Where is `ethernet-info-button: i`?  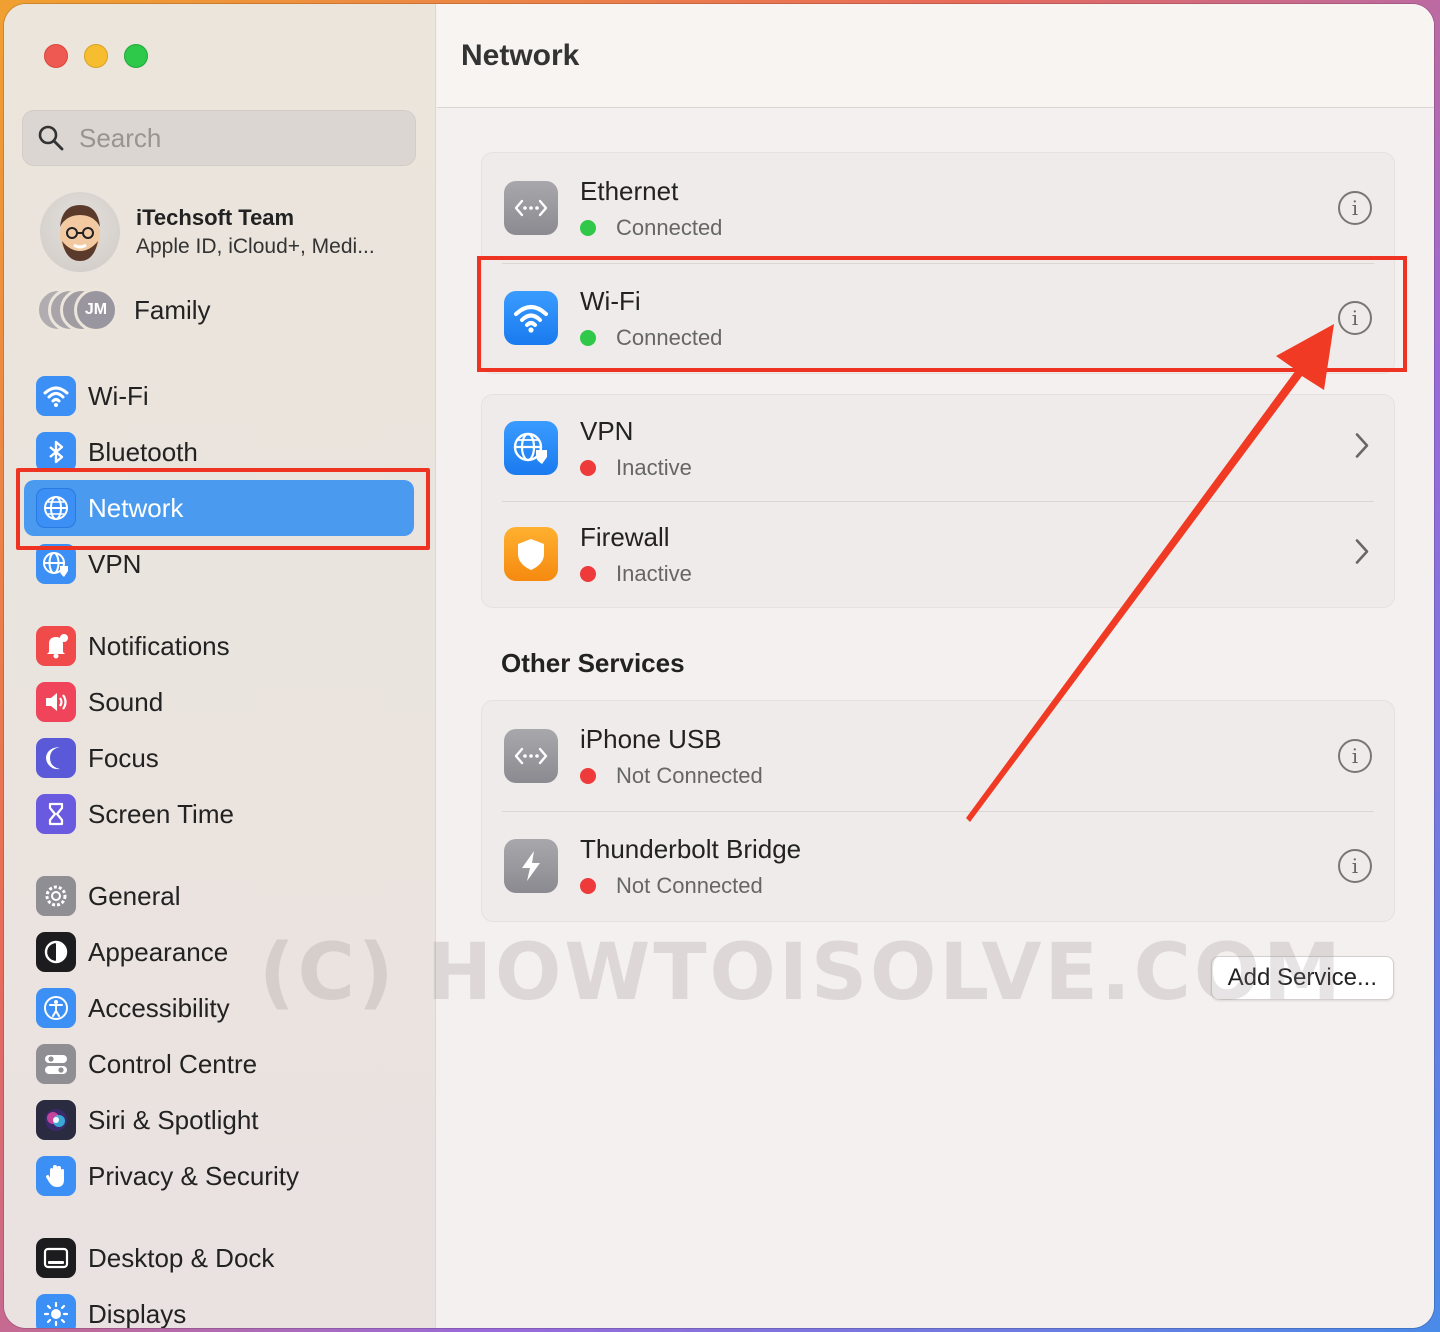 ethernet-info-button: i is located at coordinates (1355, 208).